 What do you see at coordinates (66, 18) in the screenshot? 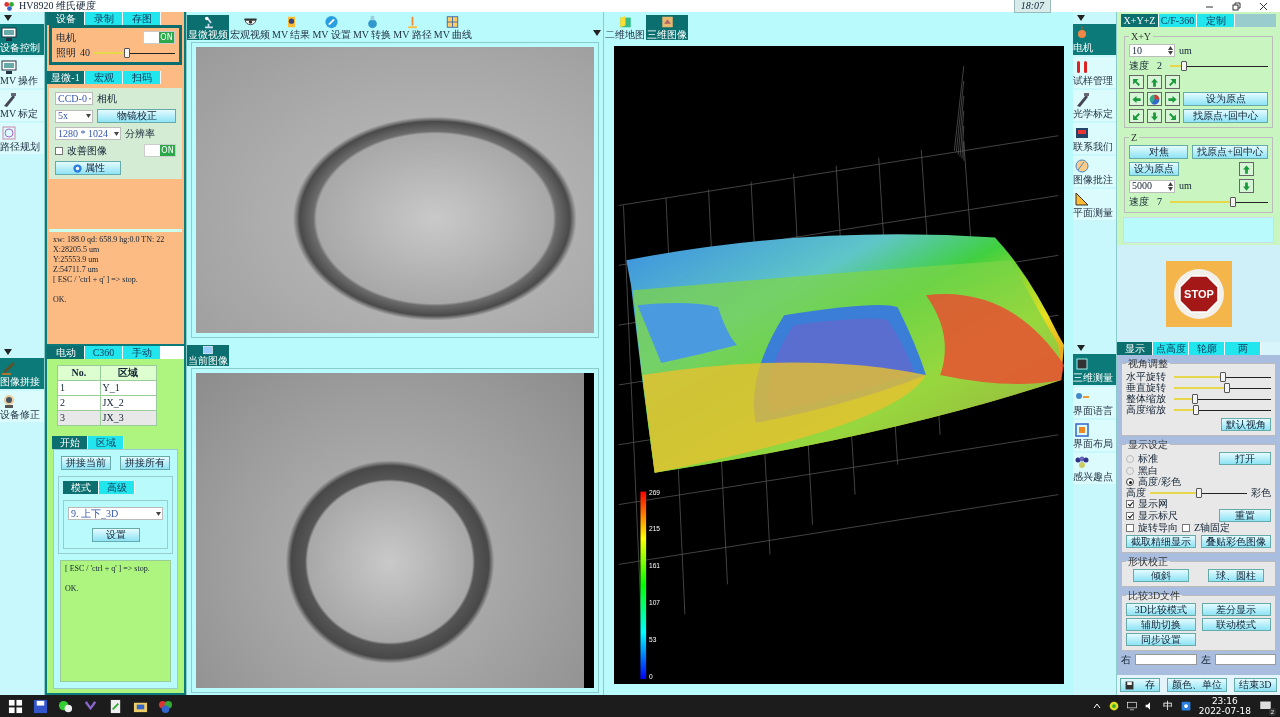
I see `tab: 设备` at bounding box center [66, 18].